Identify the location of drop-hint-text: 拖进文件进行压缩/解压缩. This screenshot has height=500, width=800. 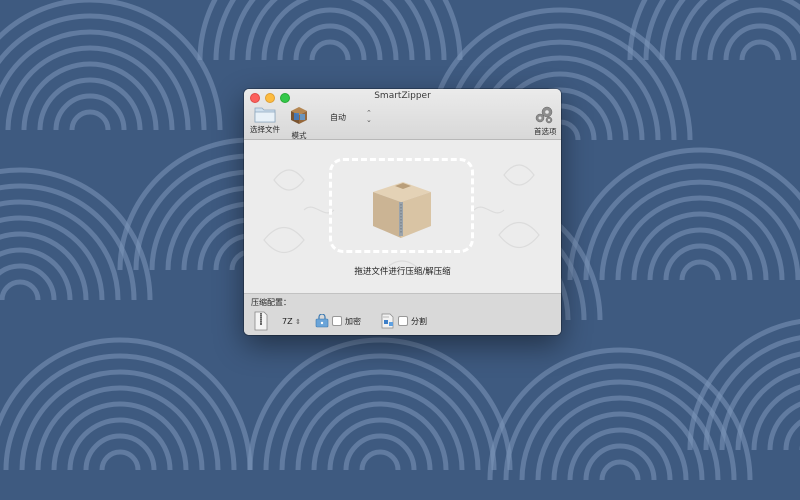
(402, 272).